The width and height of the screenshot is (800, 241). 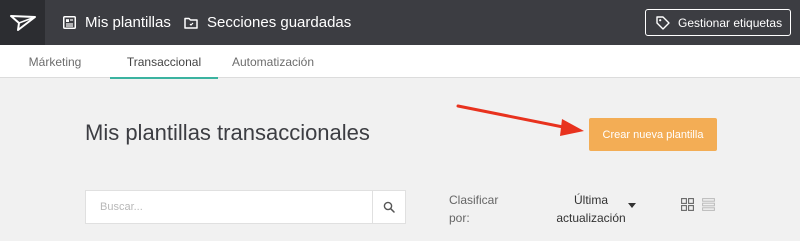 I want to click on search-icon, so click(x=389, y=207).